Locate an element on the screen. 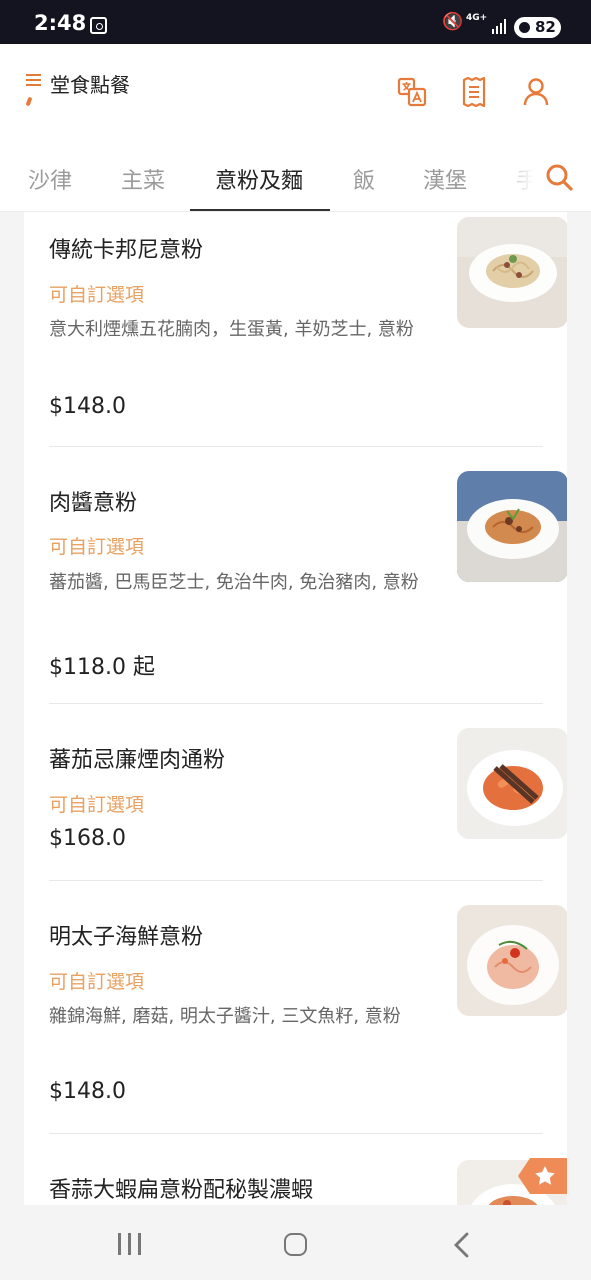 The width and height of the screenshot is (591, 1280). item-name: 肉醬意粉 is located at coordinates (93, 503).